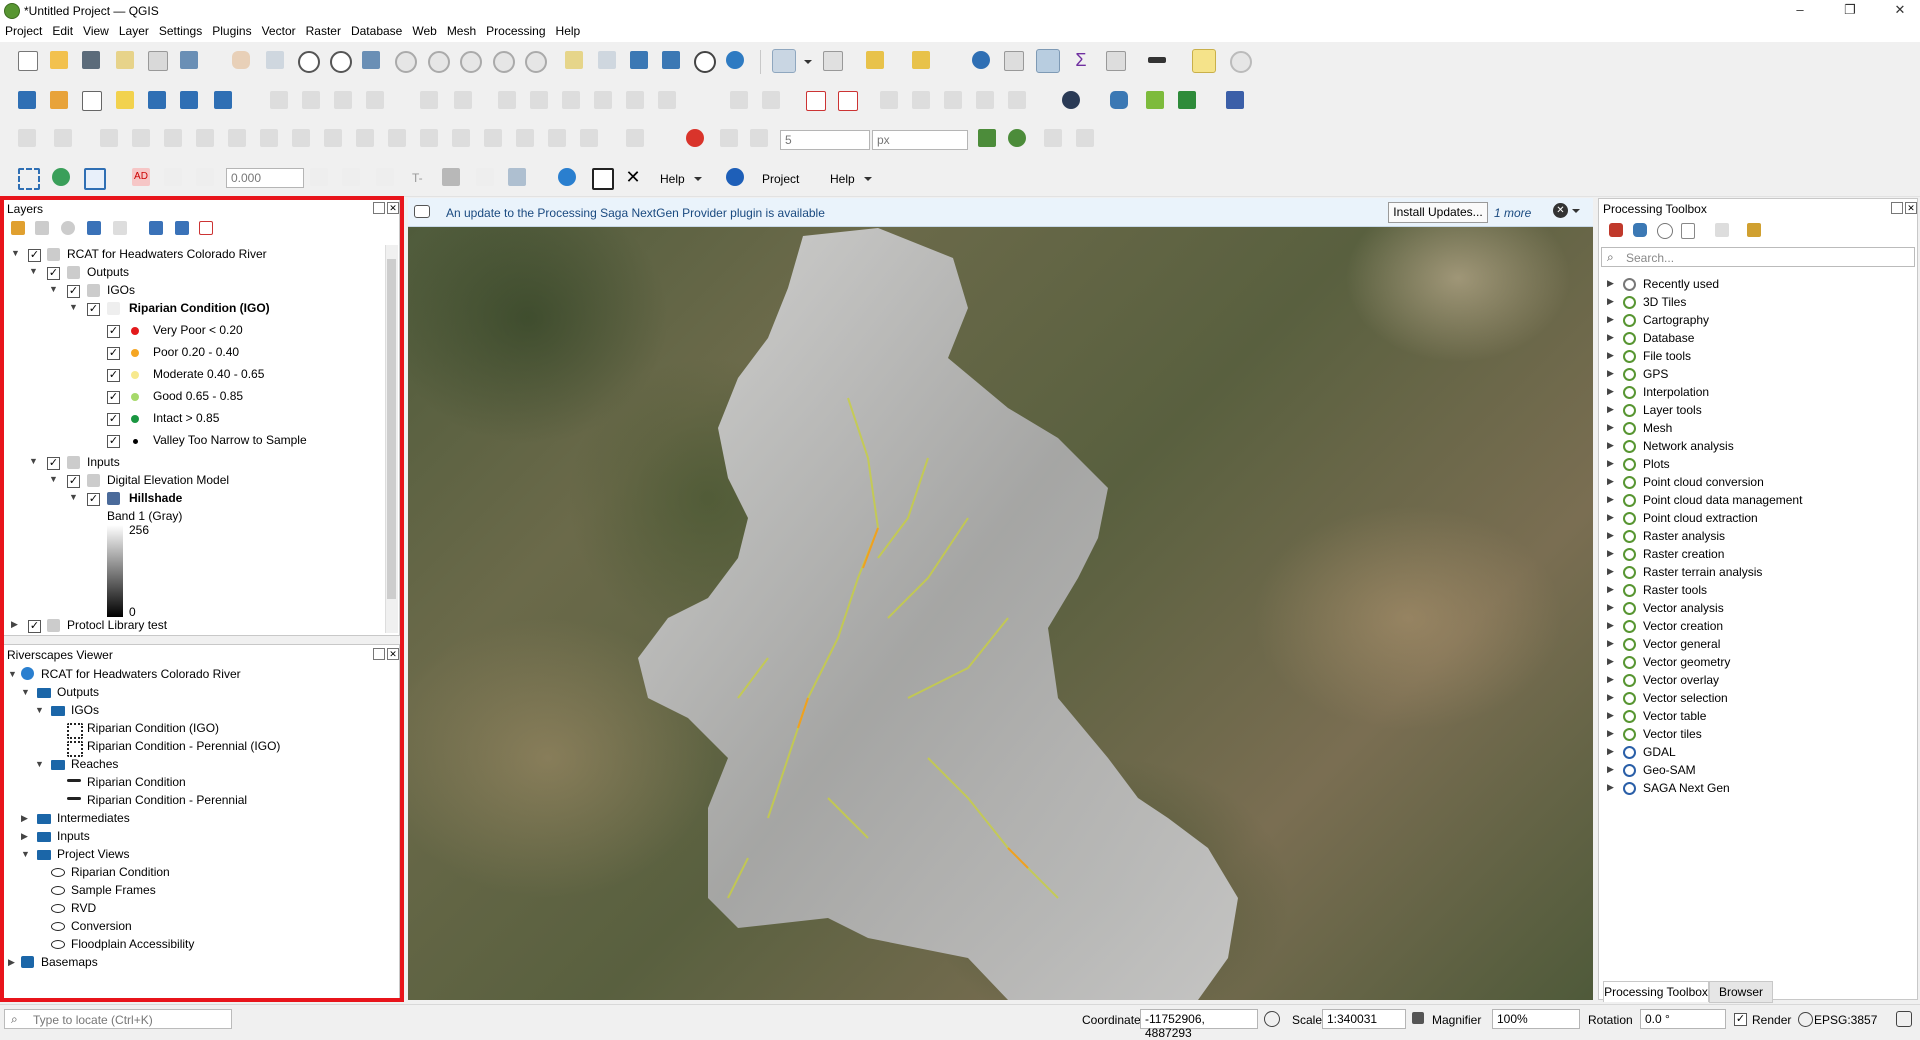  I want to click on menu-project: Project, so click(23, 30).